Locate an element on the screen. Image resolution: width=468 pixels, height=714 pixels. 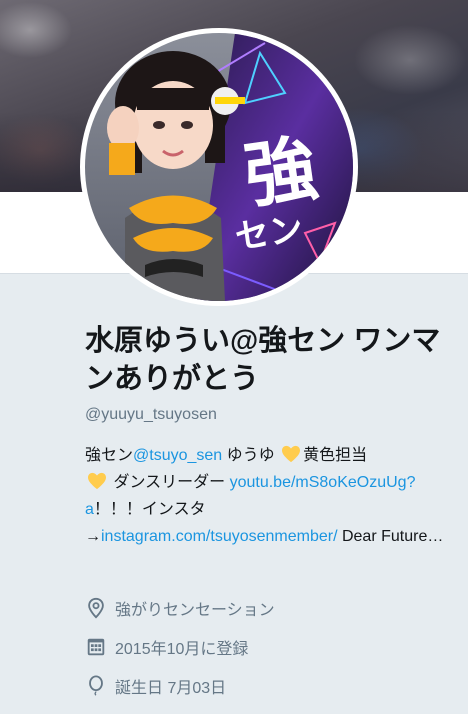
profile-joined: 2015年10月に登録 is located at coordinates (270, 647).